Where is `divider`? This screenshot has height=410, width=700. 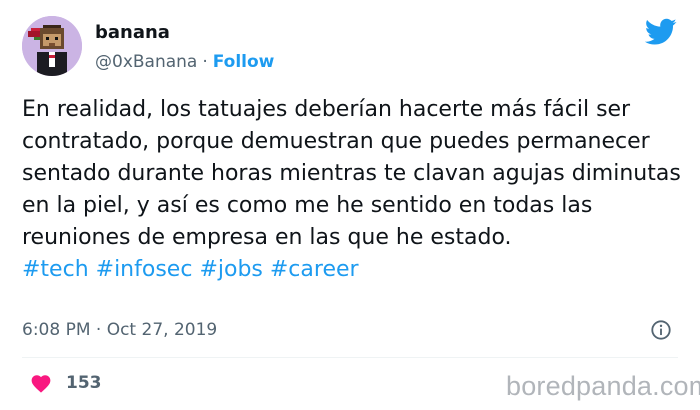 divider is located at coordinates (350, 357).